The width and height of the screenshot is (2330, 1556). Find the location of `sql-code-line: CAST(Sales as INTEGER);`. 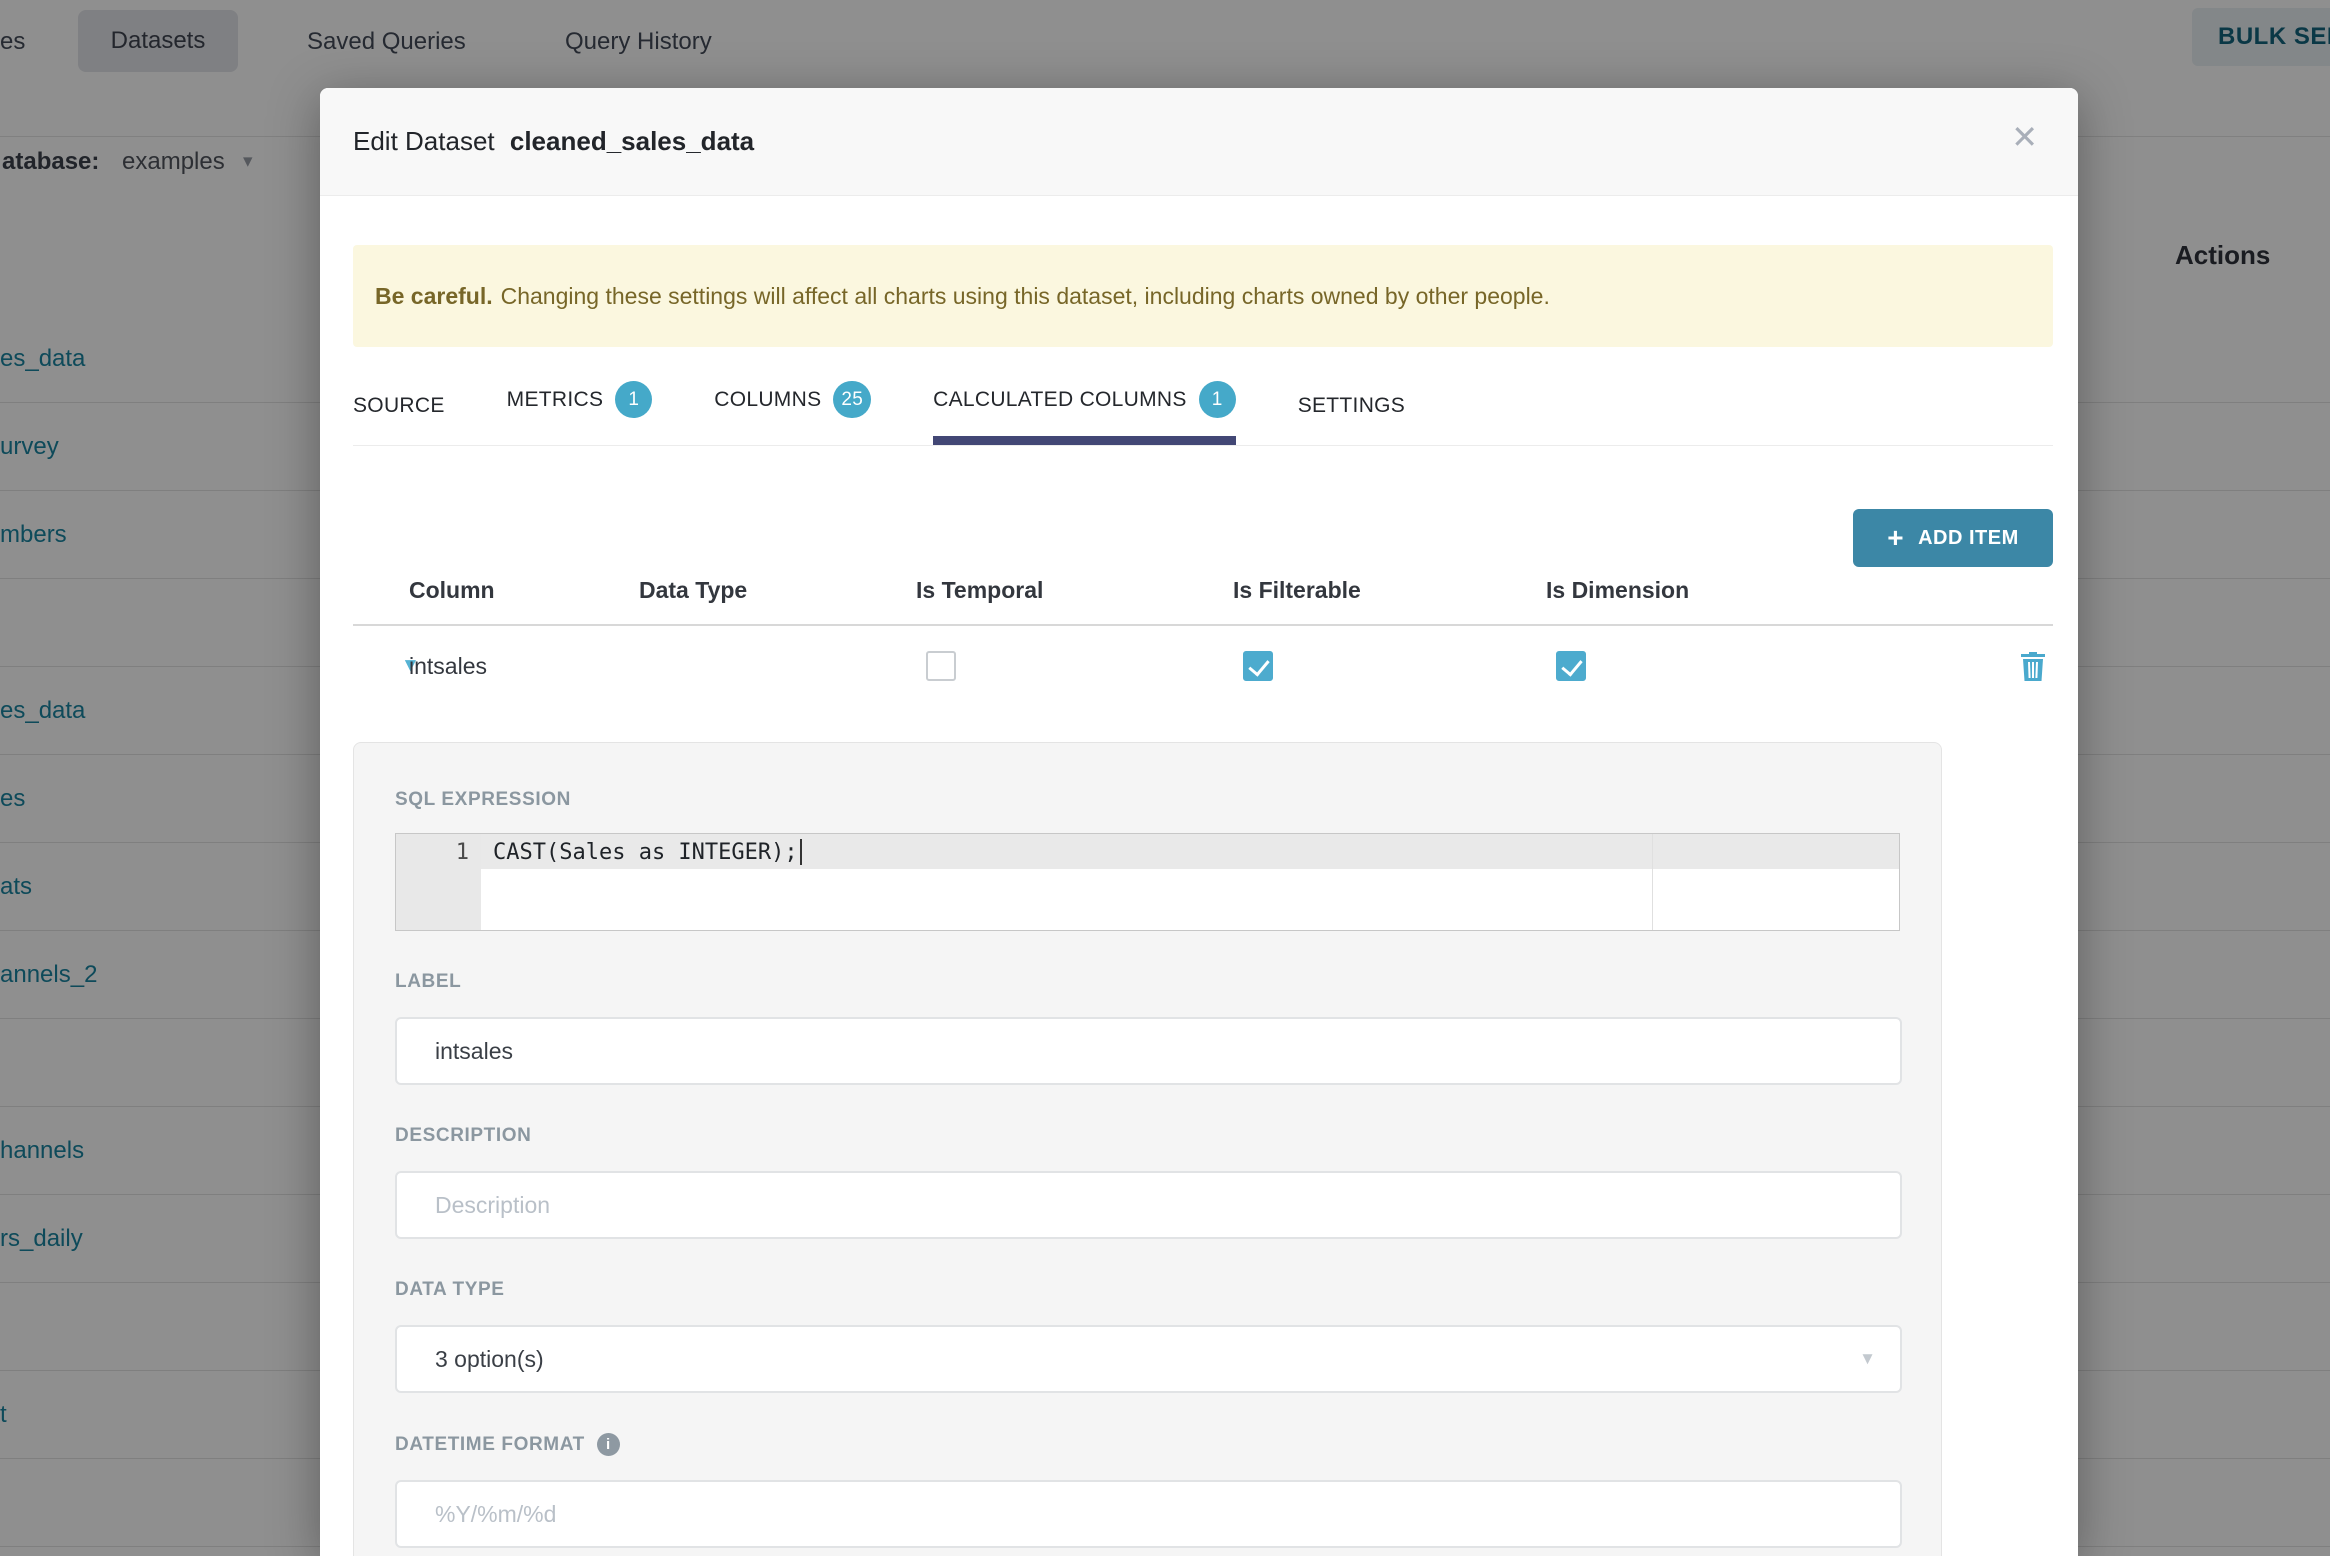

sql-code-line: CAST(Sales as INTEGER); is located at coordinates (647, 853).